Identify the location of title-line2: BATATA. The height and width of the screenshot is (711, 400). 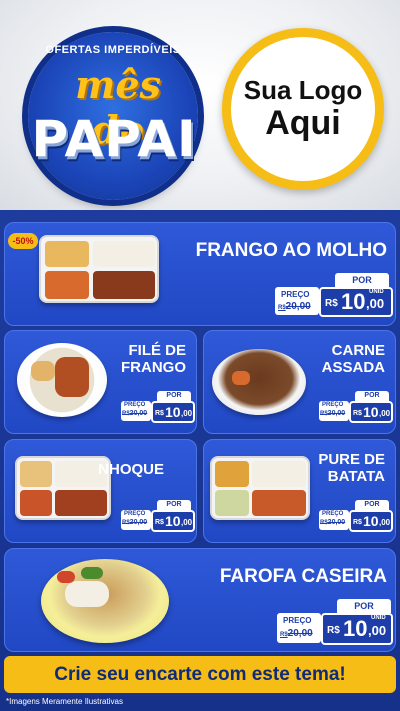
(356, 476).